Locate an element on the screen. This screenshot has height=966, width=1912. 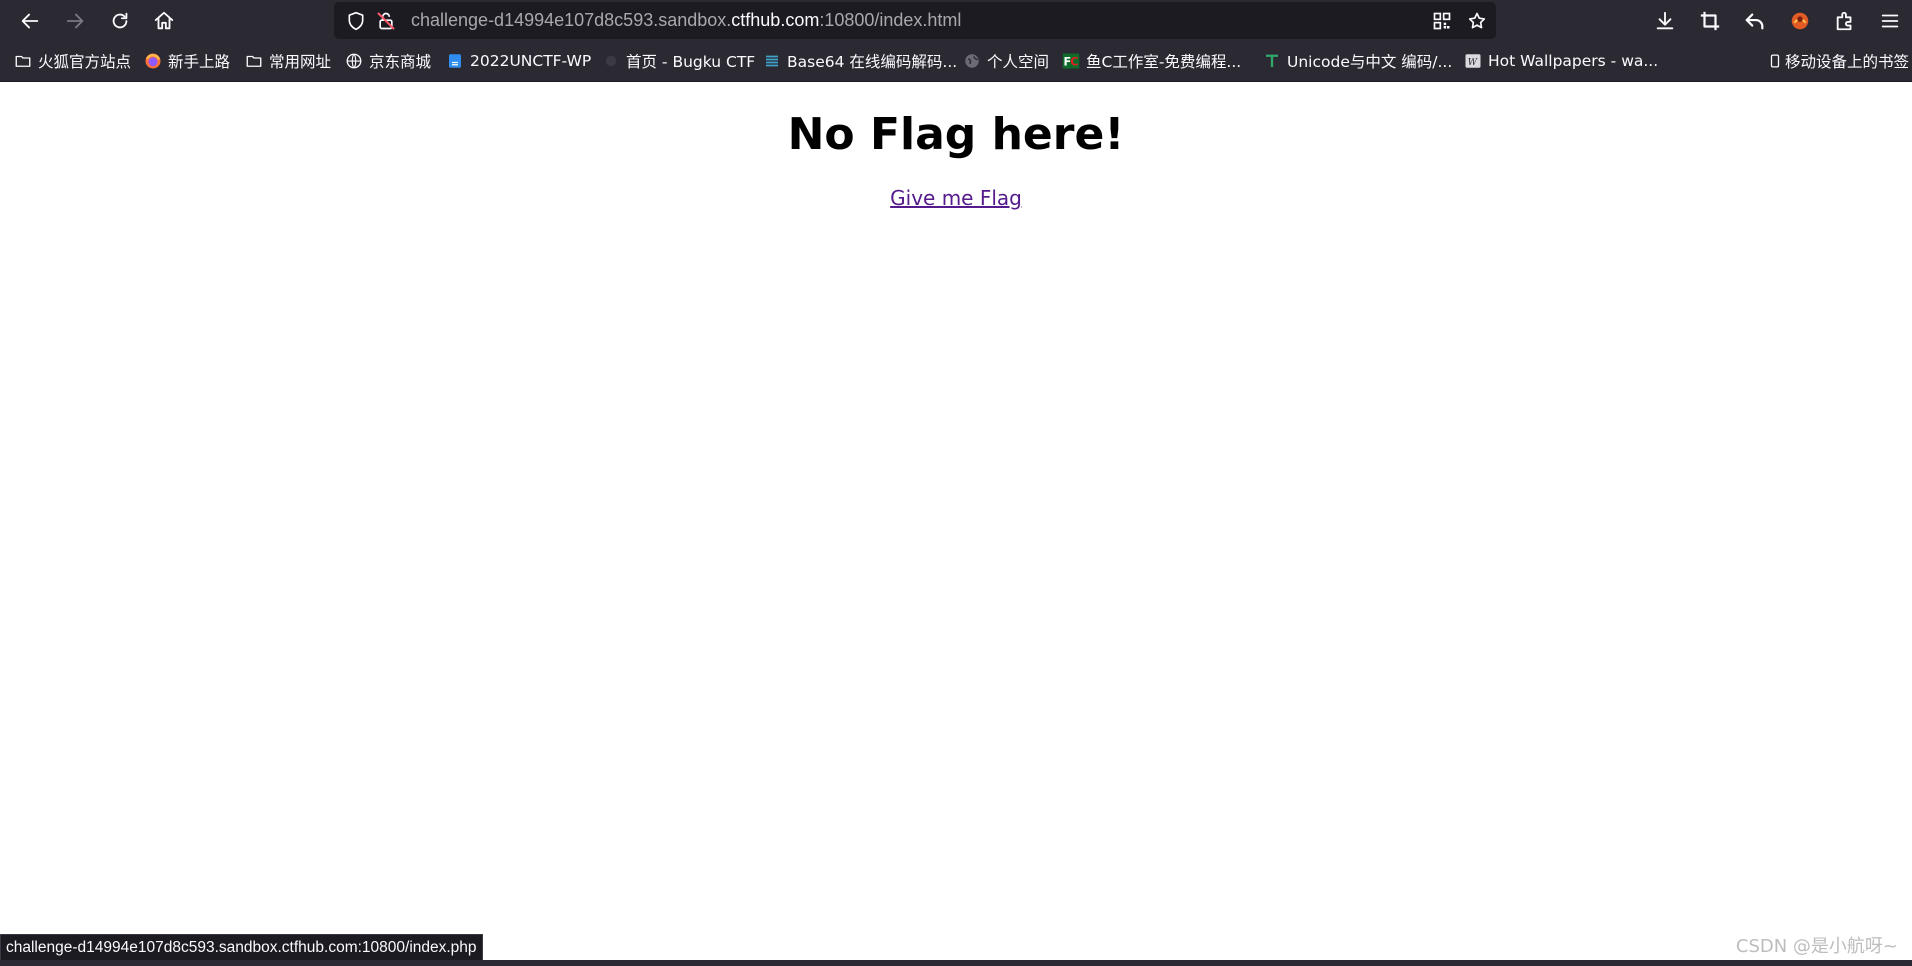
mobile-bookmarks-label: 移动设备上的书签 is located at coordinates (1847, 62).